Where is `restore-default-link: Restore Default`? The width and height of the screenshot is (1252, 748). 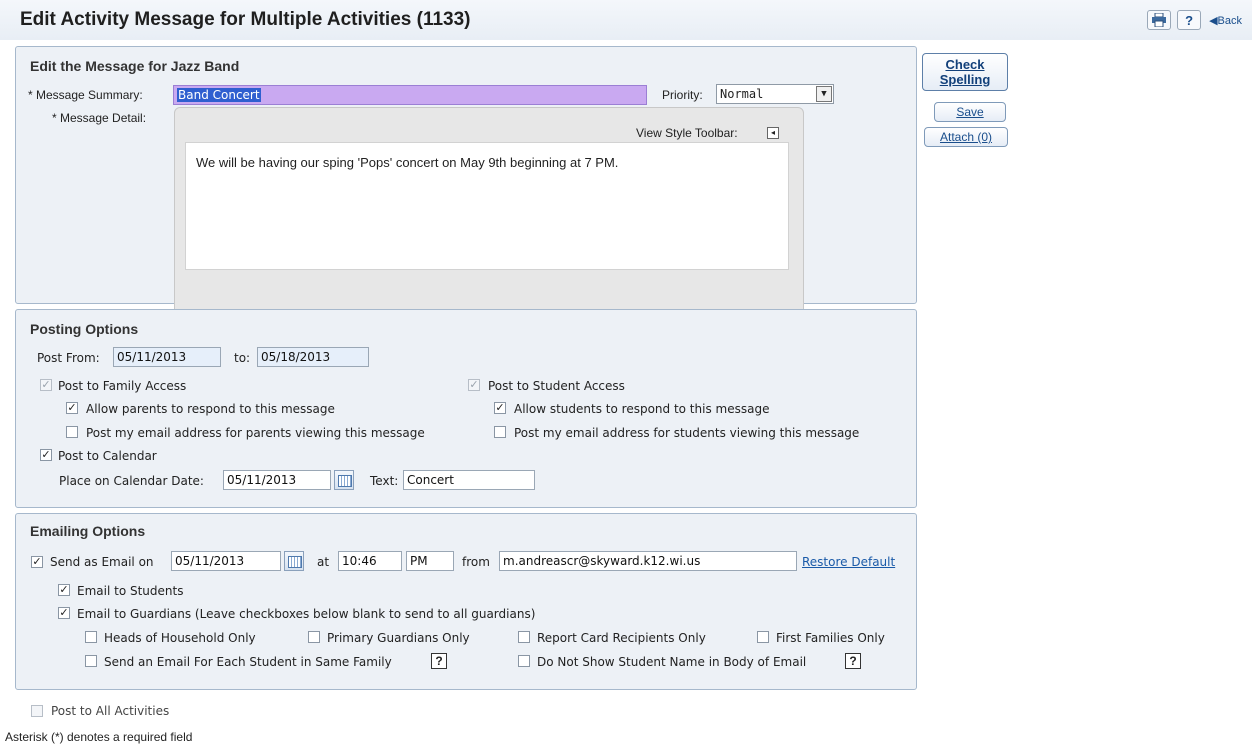
restore-default-link: Restore Default is located at coordinates (848, 562).